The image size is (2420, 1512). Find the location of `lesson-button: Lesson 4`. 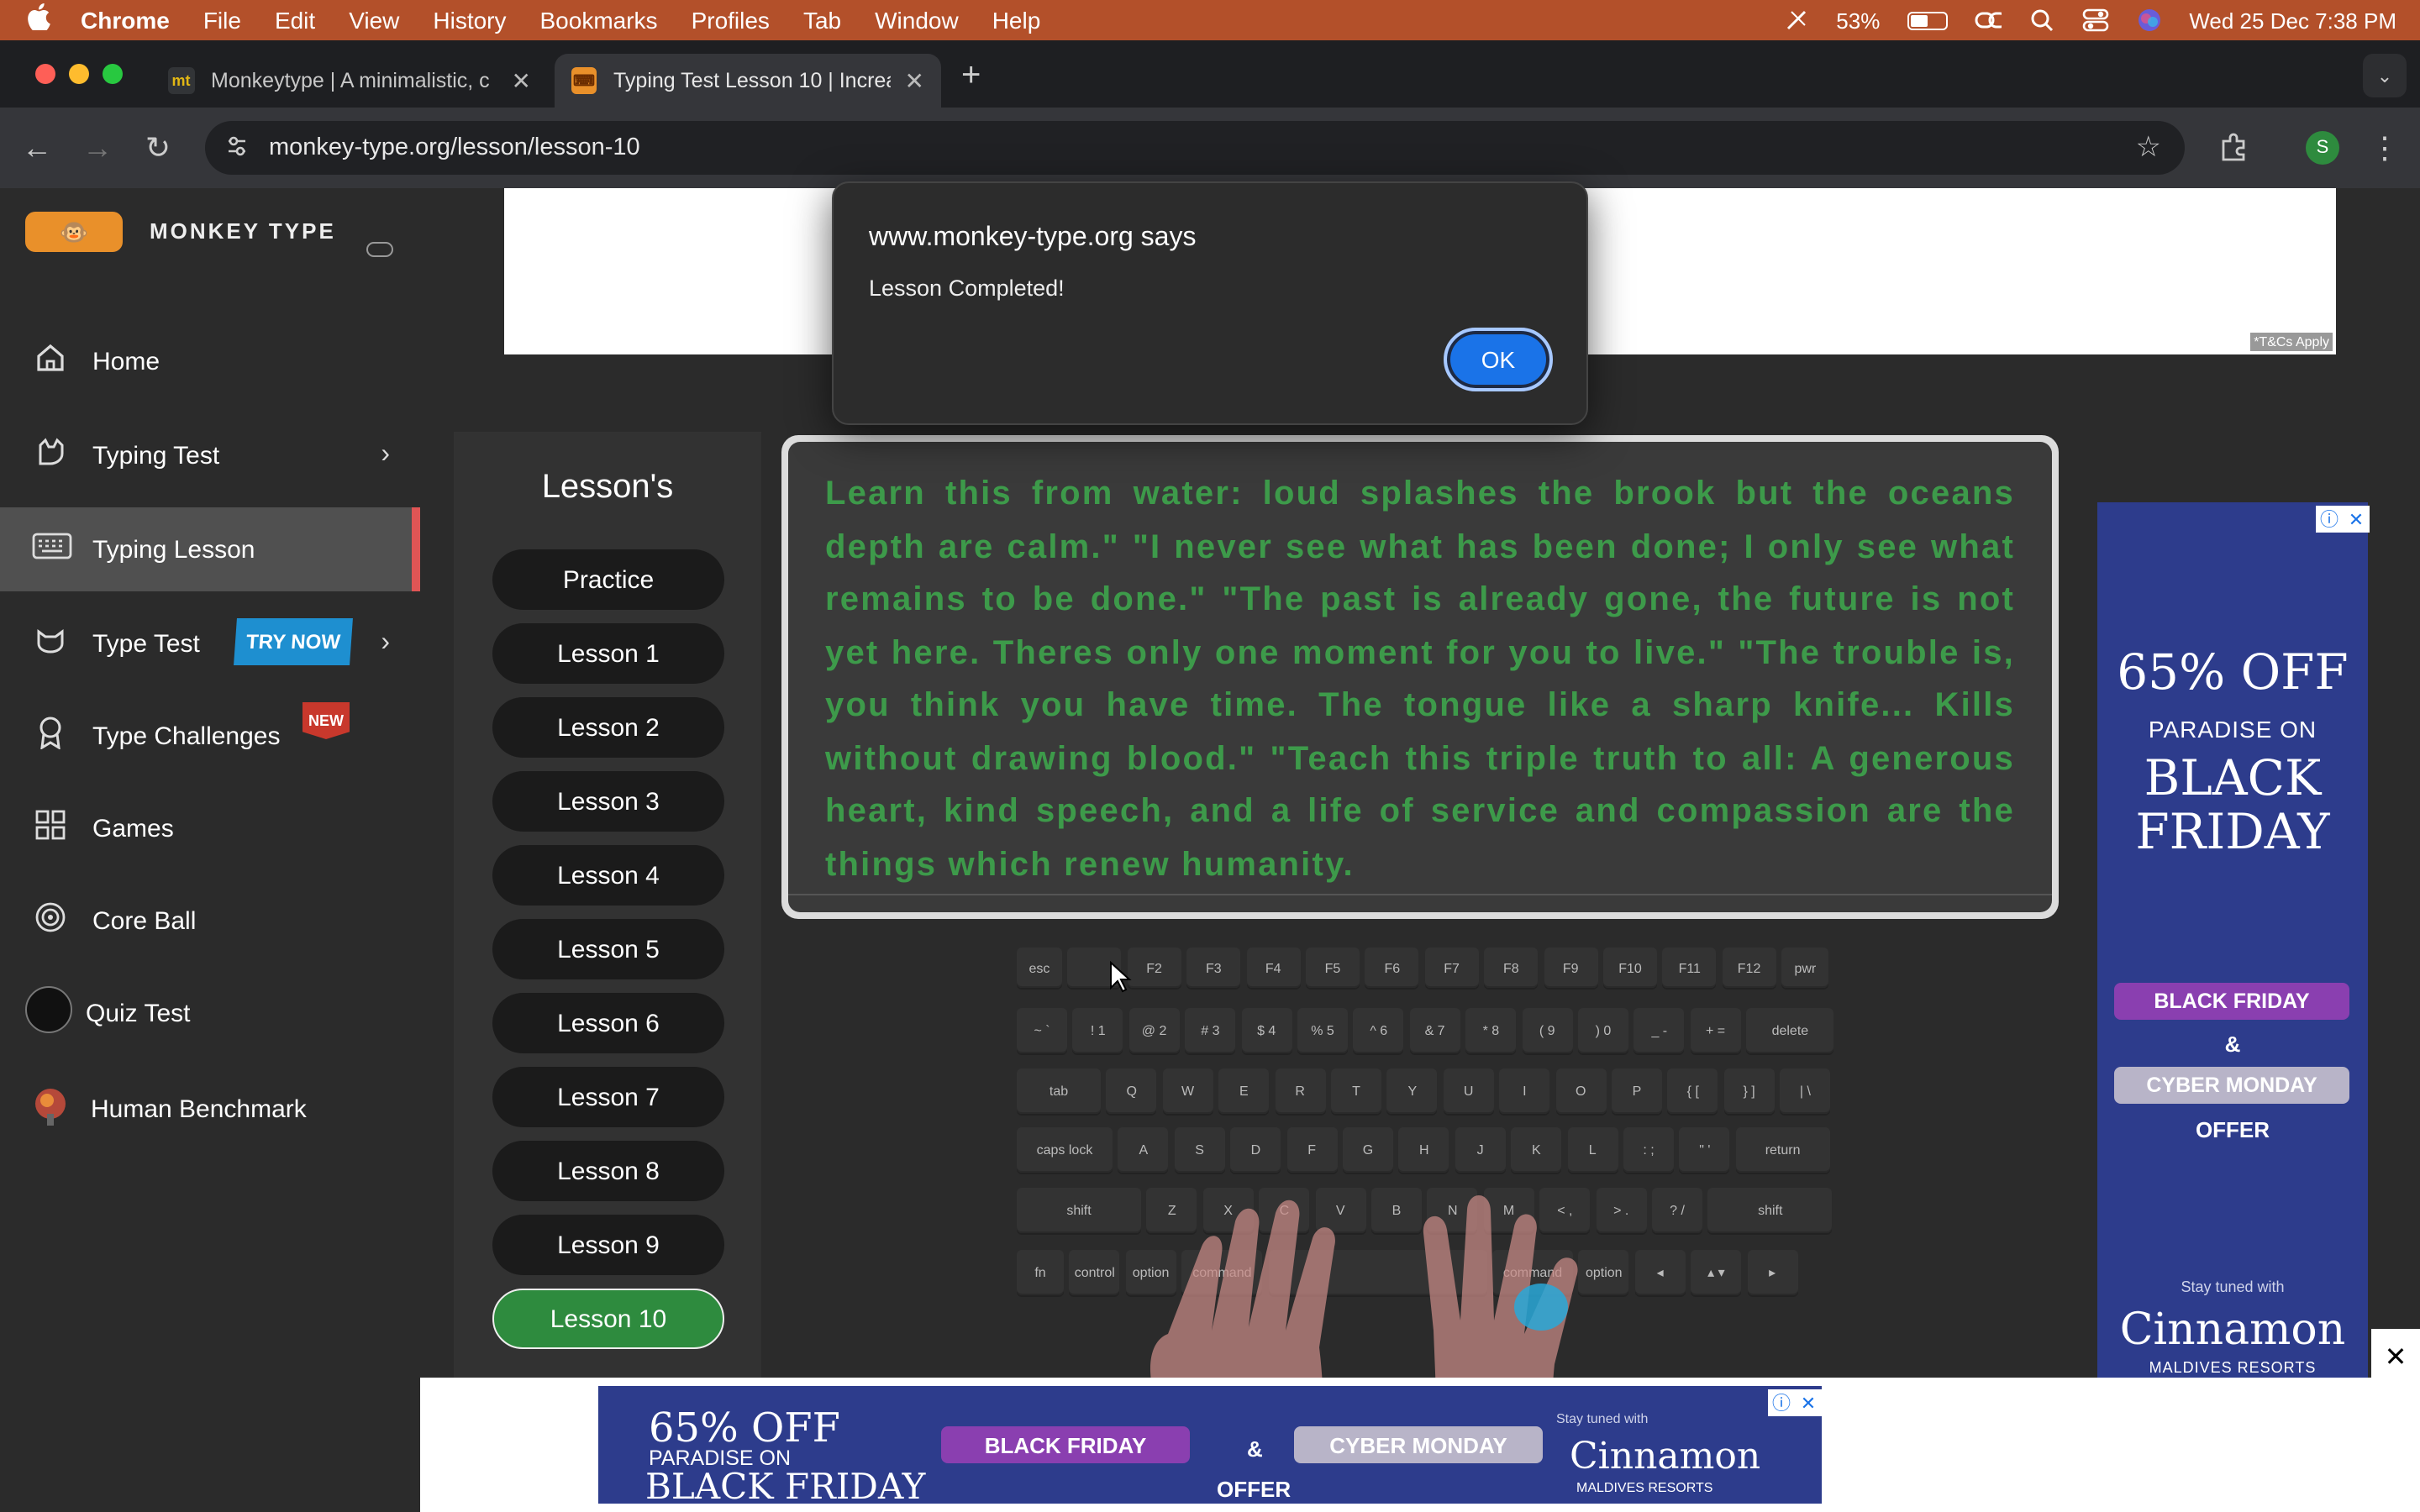

lesson-button: Lesson 4 is located at coordinates (608, 875).